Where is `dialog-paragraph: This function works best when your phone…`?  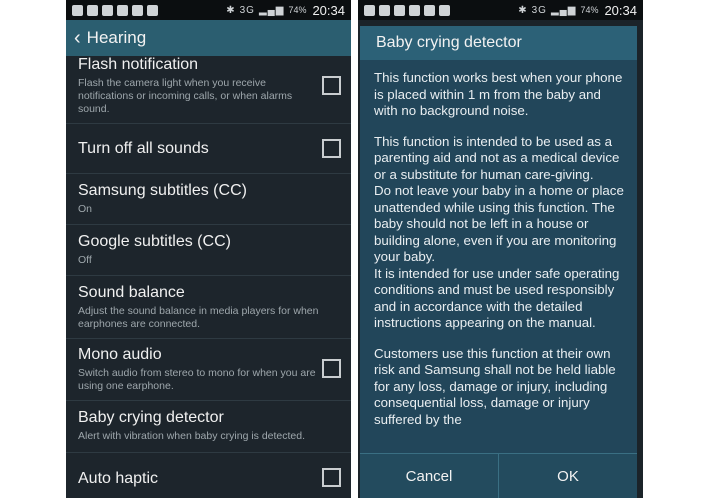
dialog-paragraph: This function works best when your phone… is located at coordinates (498, 94).